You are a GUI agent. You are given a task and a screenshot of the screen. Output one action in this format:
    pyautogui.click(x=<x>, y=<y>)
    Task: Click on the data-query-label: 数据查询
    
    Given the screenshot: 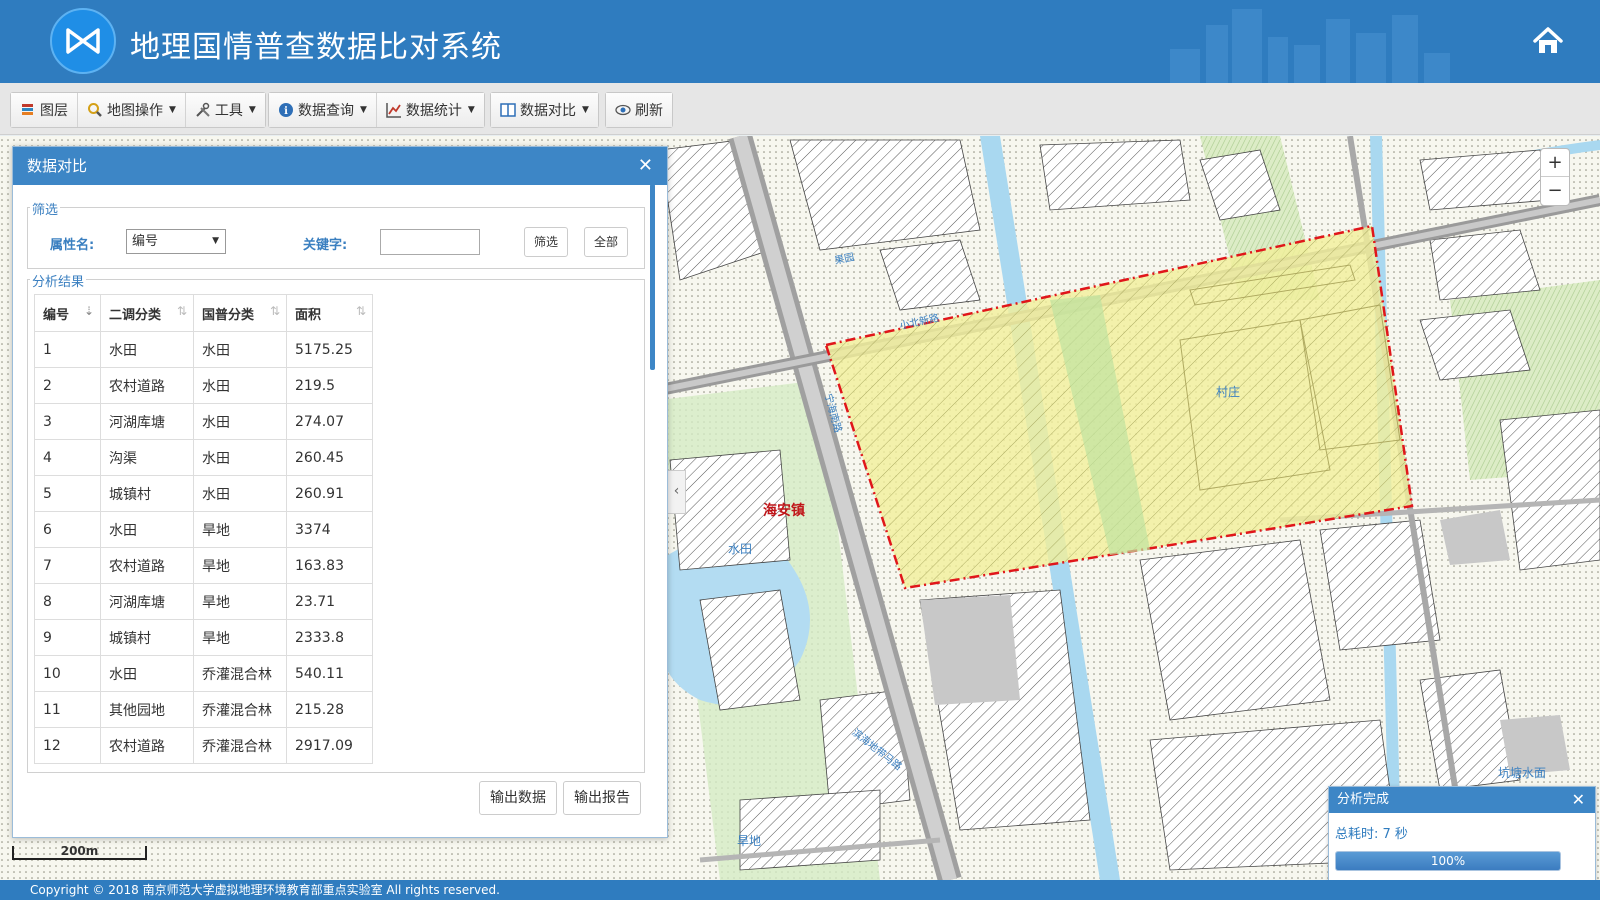 What is the action you would take?
    pyautogui.click(x=326, y=111)
    